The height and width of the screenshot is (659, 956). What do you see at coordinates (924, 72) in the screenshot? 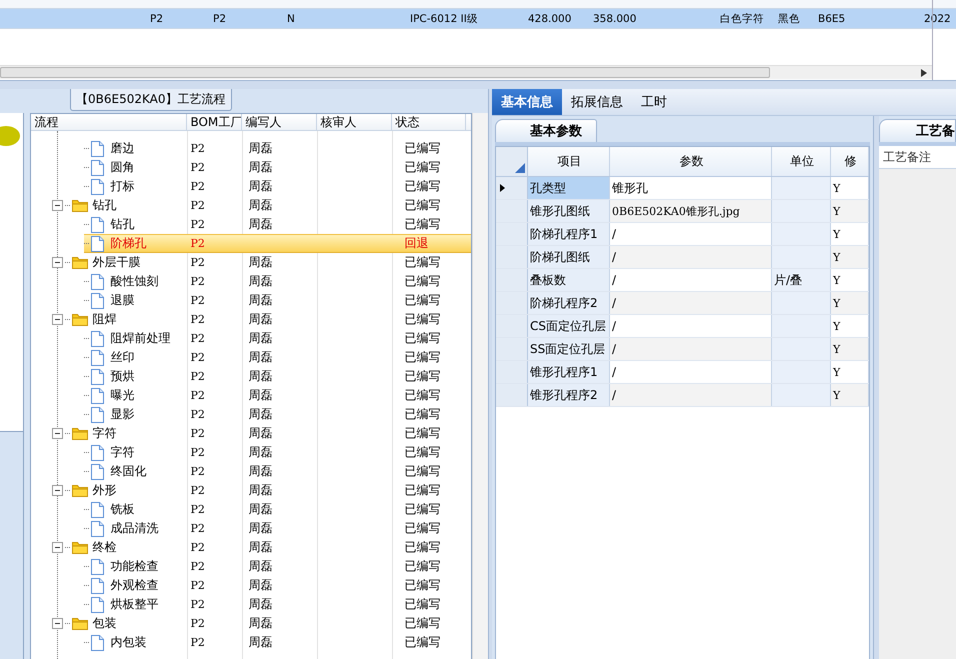
I see `arrow-icon` at bounding box center [924, 72].